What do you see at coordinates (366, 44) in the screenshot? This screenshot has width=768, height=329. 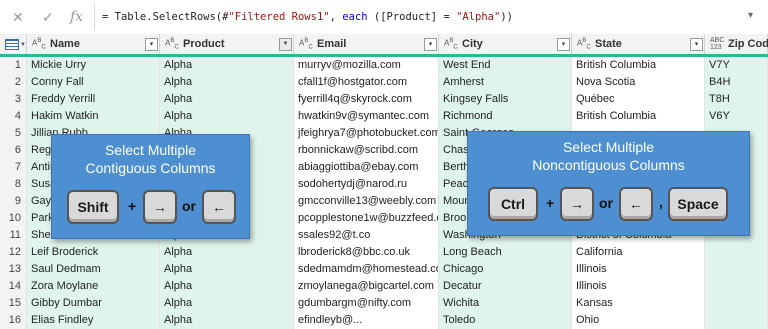 I see `column-header-email: ABC Email ▾` at bounding box center [366, 44].